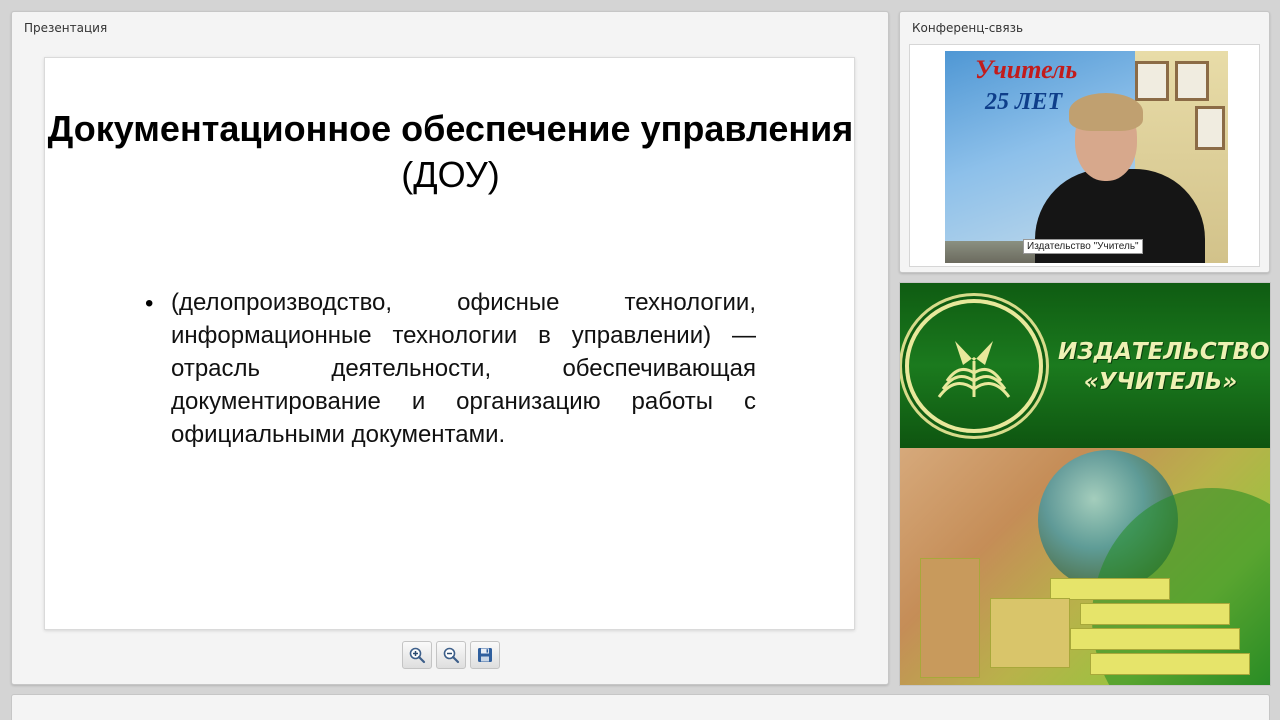  Describe the element at coordinates (450, 128) in the screenshot. I see `slide-title-bold: Документационное обеспечение управления` at that location.